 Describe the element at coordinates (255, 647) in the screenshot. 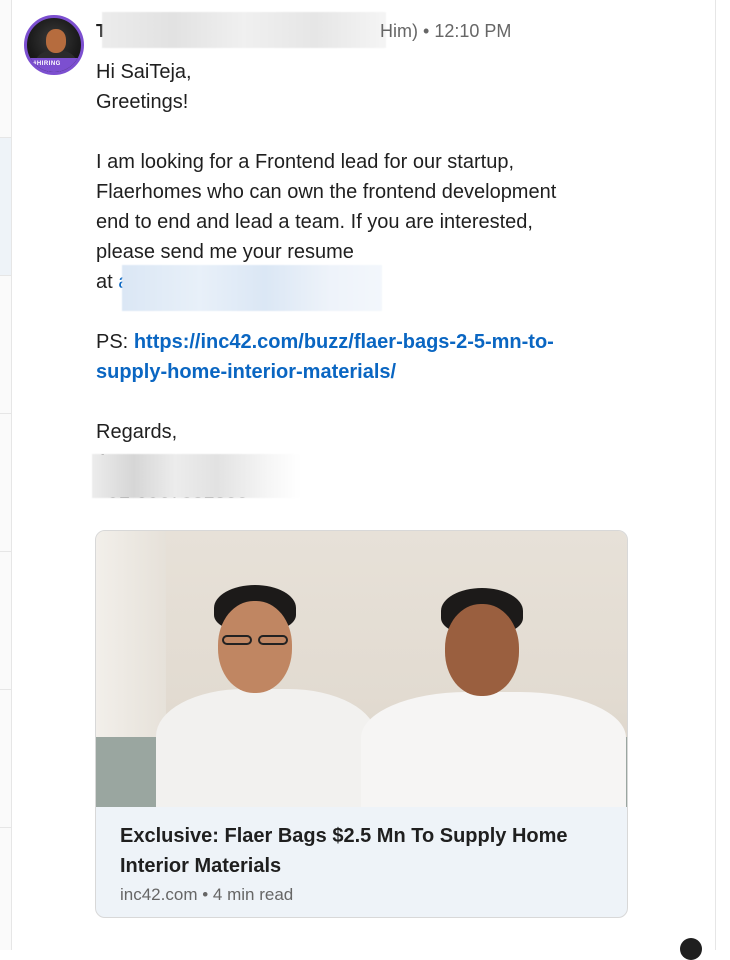

I see `person-left-face` at that location.